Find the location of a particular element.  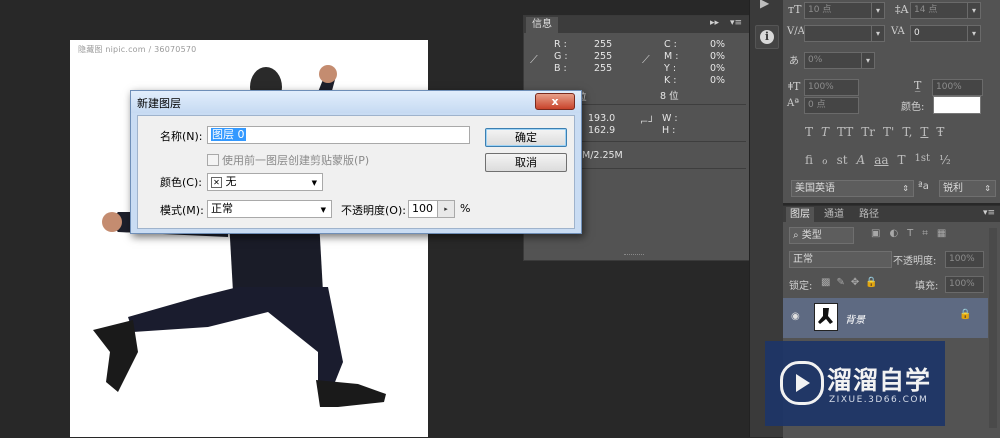

h-label: H : is located at coordinates (669, 130).